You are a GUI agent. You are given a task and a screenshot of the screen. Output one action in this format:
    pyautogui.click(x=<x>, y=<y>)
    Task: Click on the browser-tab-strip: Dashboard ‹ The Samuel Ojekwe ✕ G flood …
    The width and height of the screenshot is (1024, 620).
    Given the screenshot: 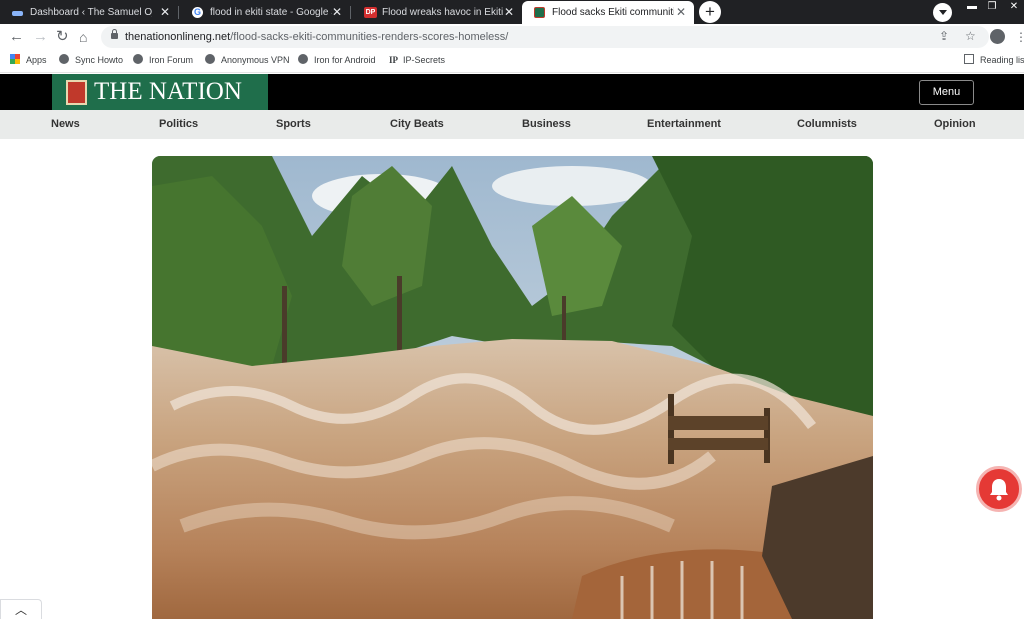 What is the action you would take?
    pyautogui.click(x=512, y=12)
    